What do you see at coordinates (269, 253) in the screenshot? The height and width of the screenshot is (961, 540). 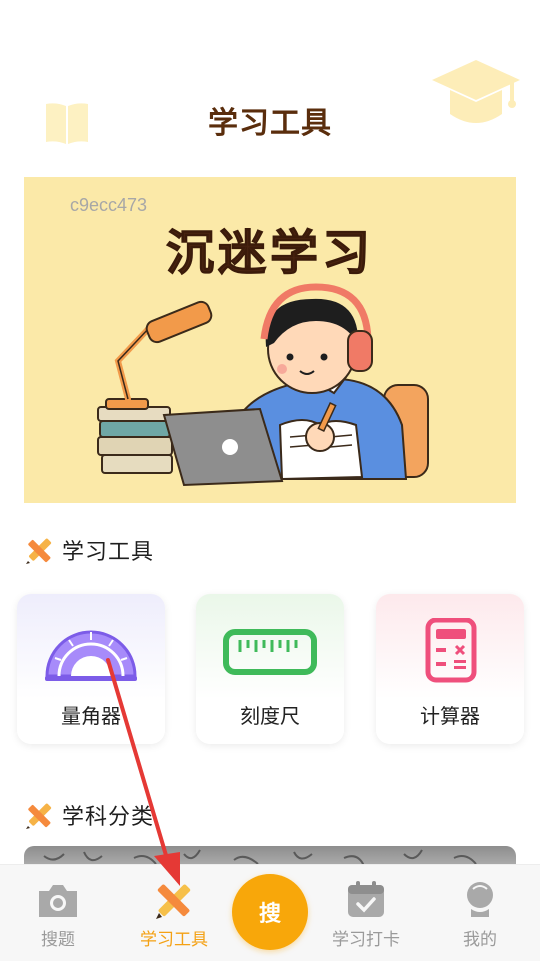 I see `banner-title: 沉迷学习` at bounding box center [269, 253].